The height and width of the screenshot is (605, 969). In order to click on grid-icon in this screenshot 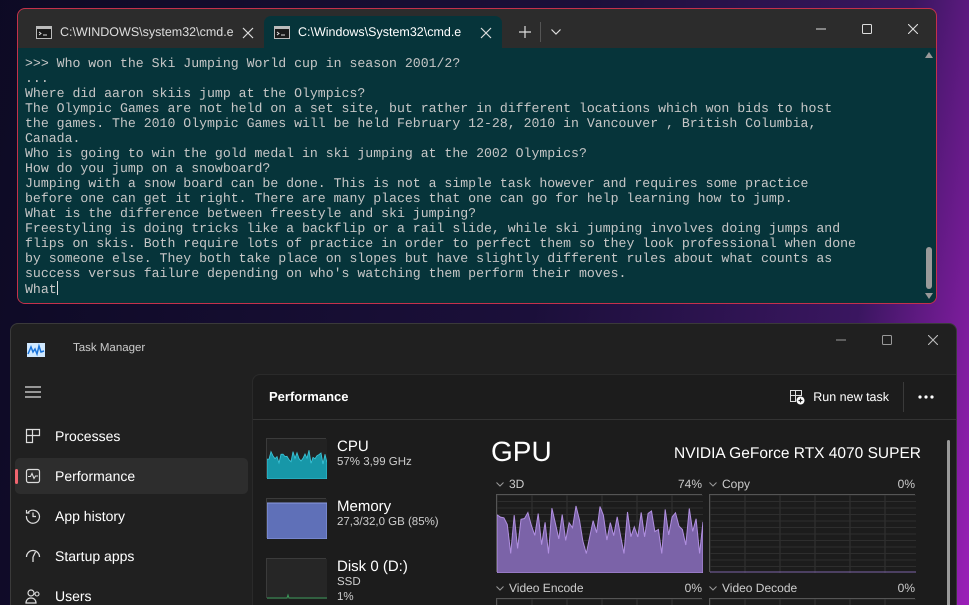, I will do `click(33, 436)`.